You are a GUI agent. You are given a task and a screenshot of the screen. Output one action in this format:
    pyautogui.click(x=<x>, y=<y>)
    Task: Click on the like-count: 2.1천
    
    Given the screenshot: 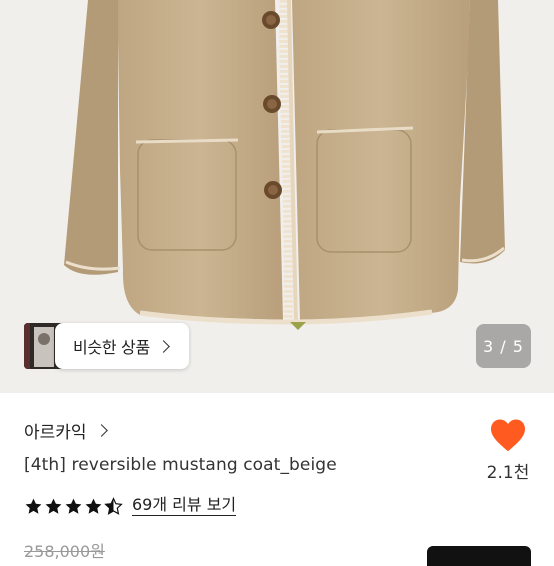 What is the action you would take?
    pyautogui.click(x=508, y=473)
    